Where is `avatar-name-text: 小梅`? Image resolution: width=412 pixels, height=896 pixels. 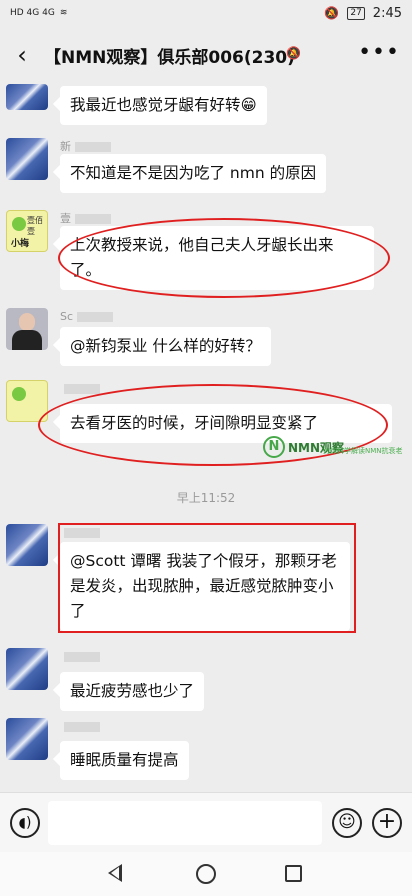
avatar-name-text: 小梅 is located at coordinates (20, 244).